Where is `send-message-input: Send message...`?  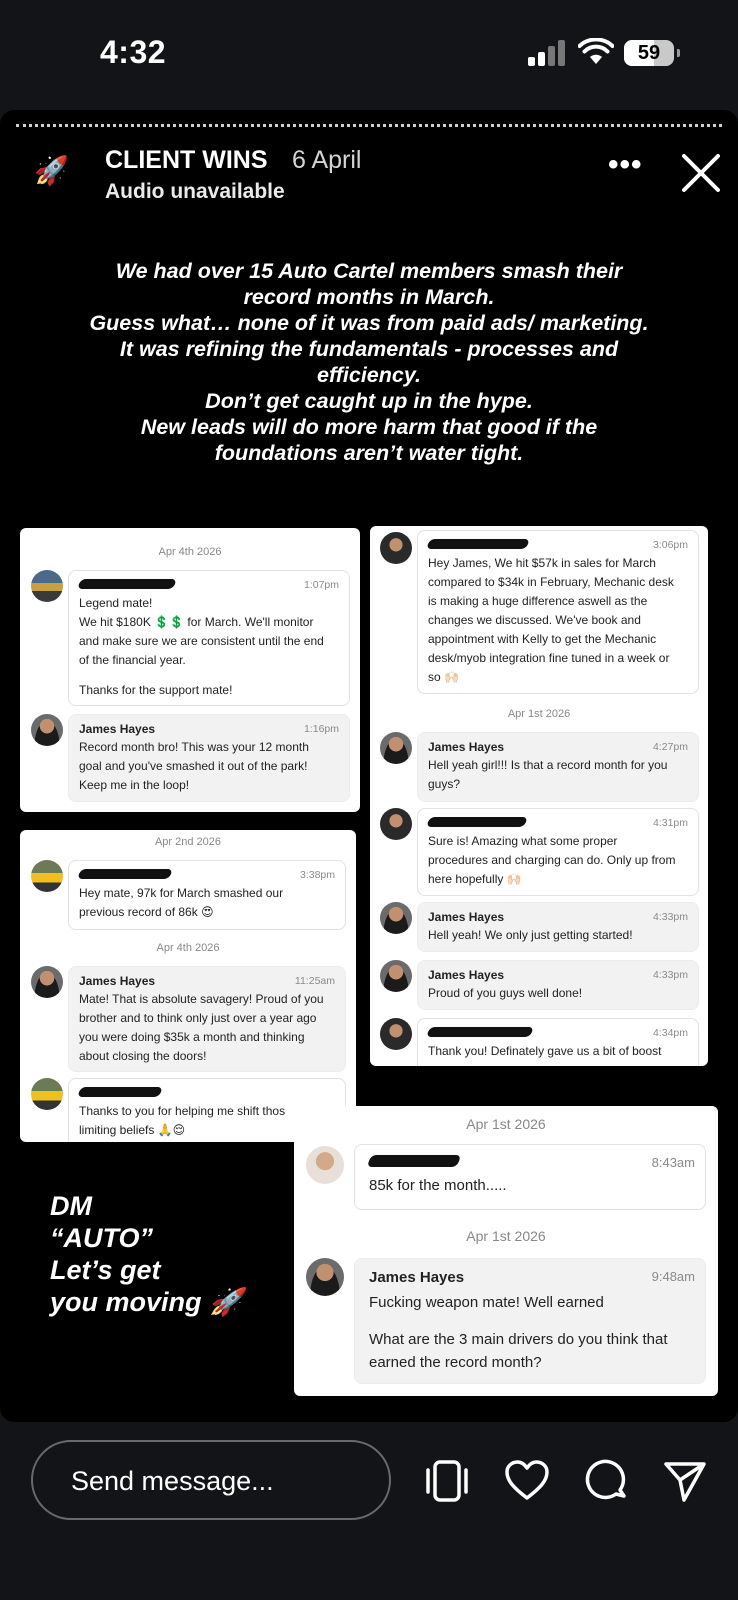
send-message-input: Send message... is located at coordinates (211, 1480).